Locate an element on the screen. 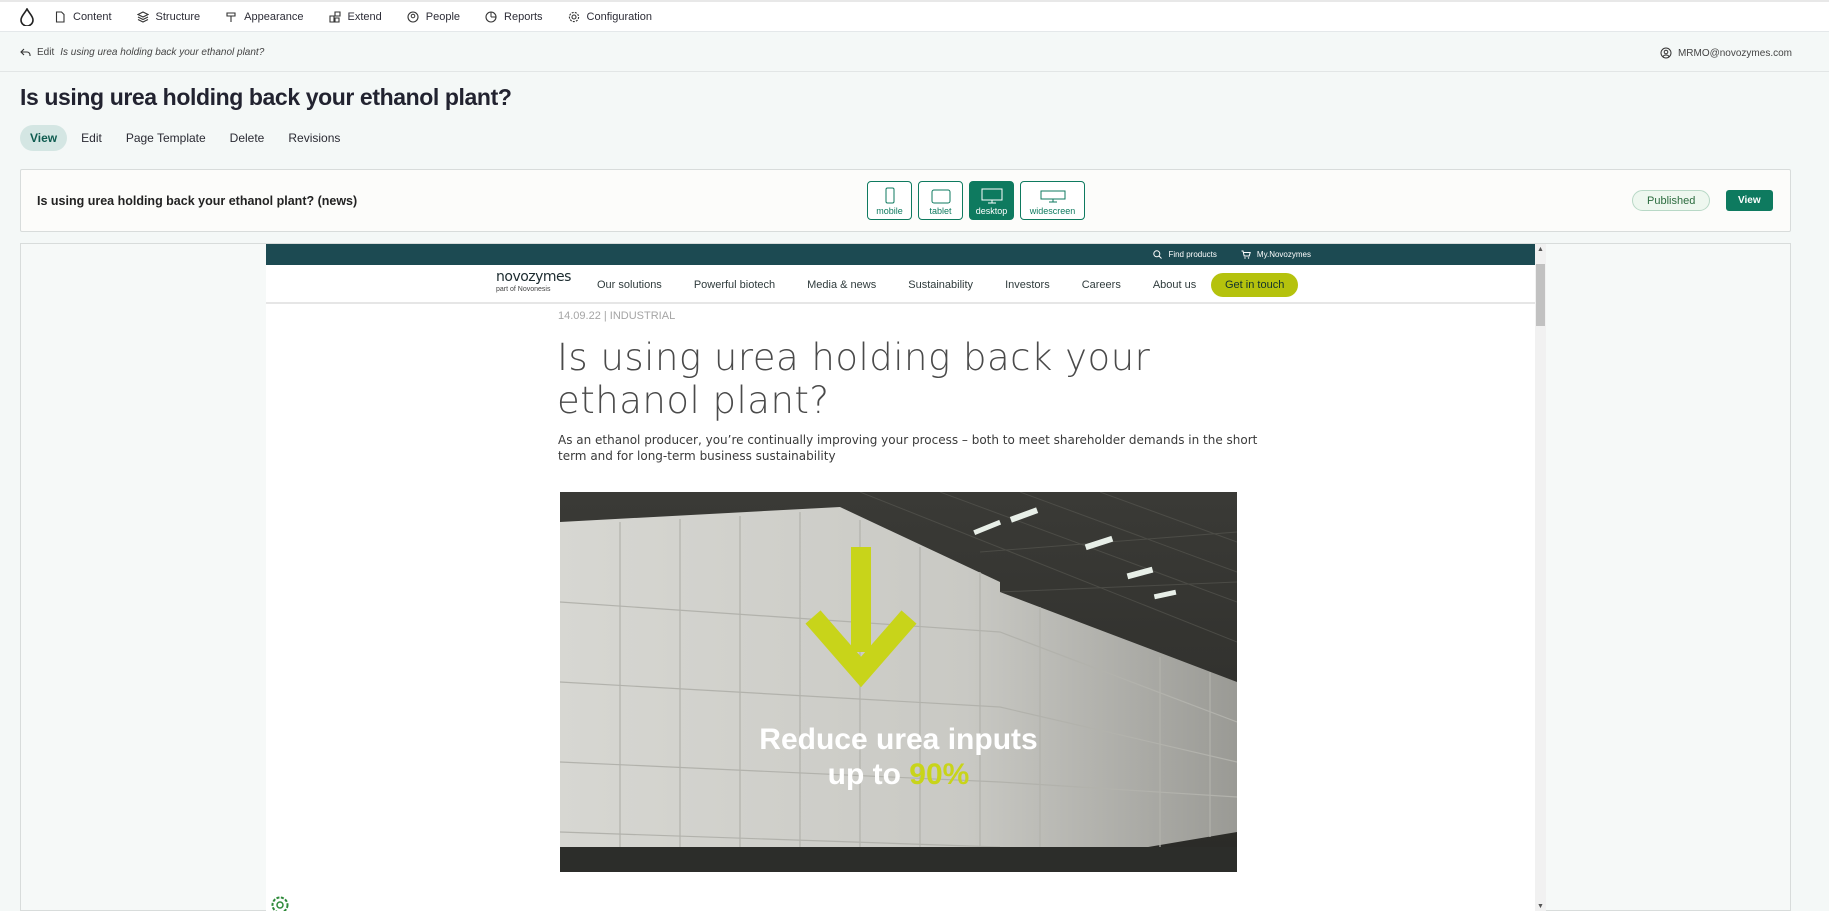 The height and width of the screenshot is (911, 1829). device-label: widescreen is located at coordinates (1052, 211).